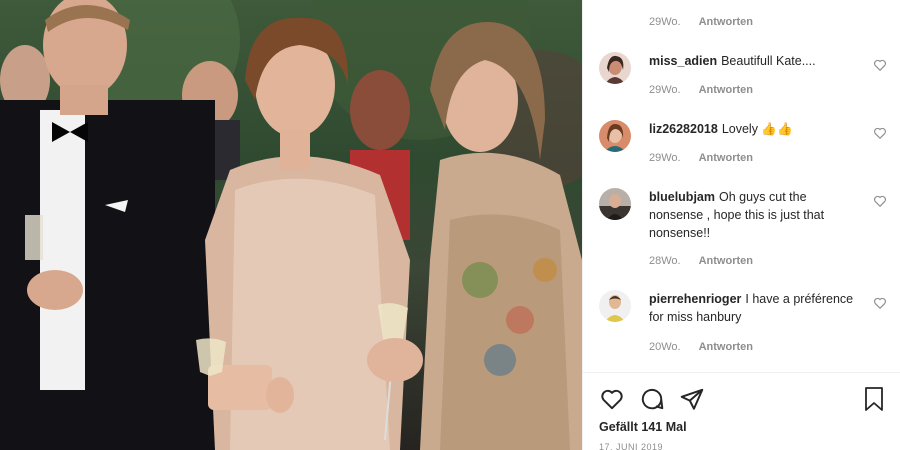 This screenshot has height=450, width=900. What do you see at coordinates (631, 446) in the screenshot?
I see `post-date: 17. JUNI 2019` at bounding box center [631, 446].